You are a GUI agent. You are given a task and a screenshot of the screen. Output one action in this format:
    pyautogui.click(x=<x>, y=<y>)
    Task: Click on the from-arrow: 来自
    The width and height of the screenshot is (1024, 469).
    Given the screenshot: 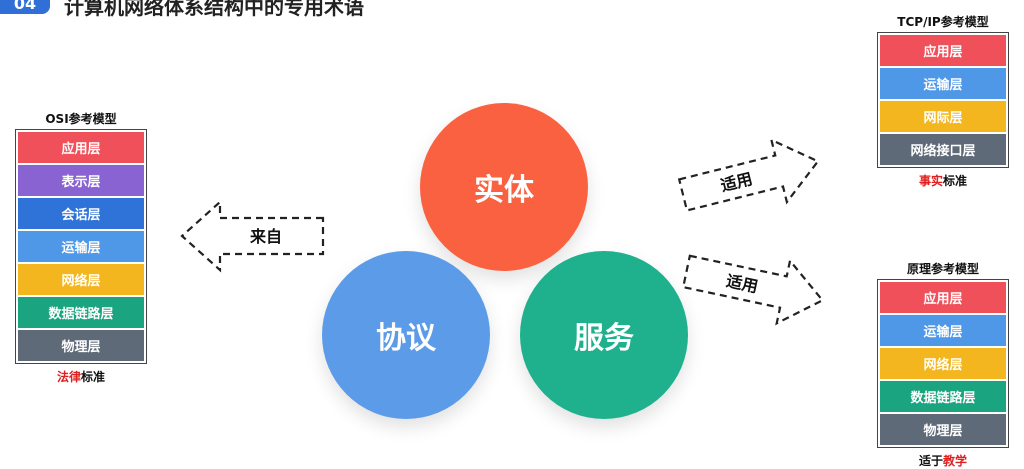 What is the action you would take?
    pyautogui.click(x=252, y=236)
    